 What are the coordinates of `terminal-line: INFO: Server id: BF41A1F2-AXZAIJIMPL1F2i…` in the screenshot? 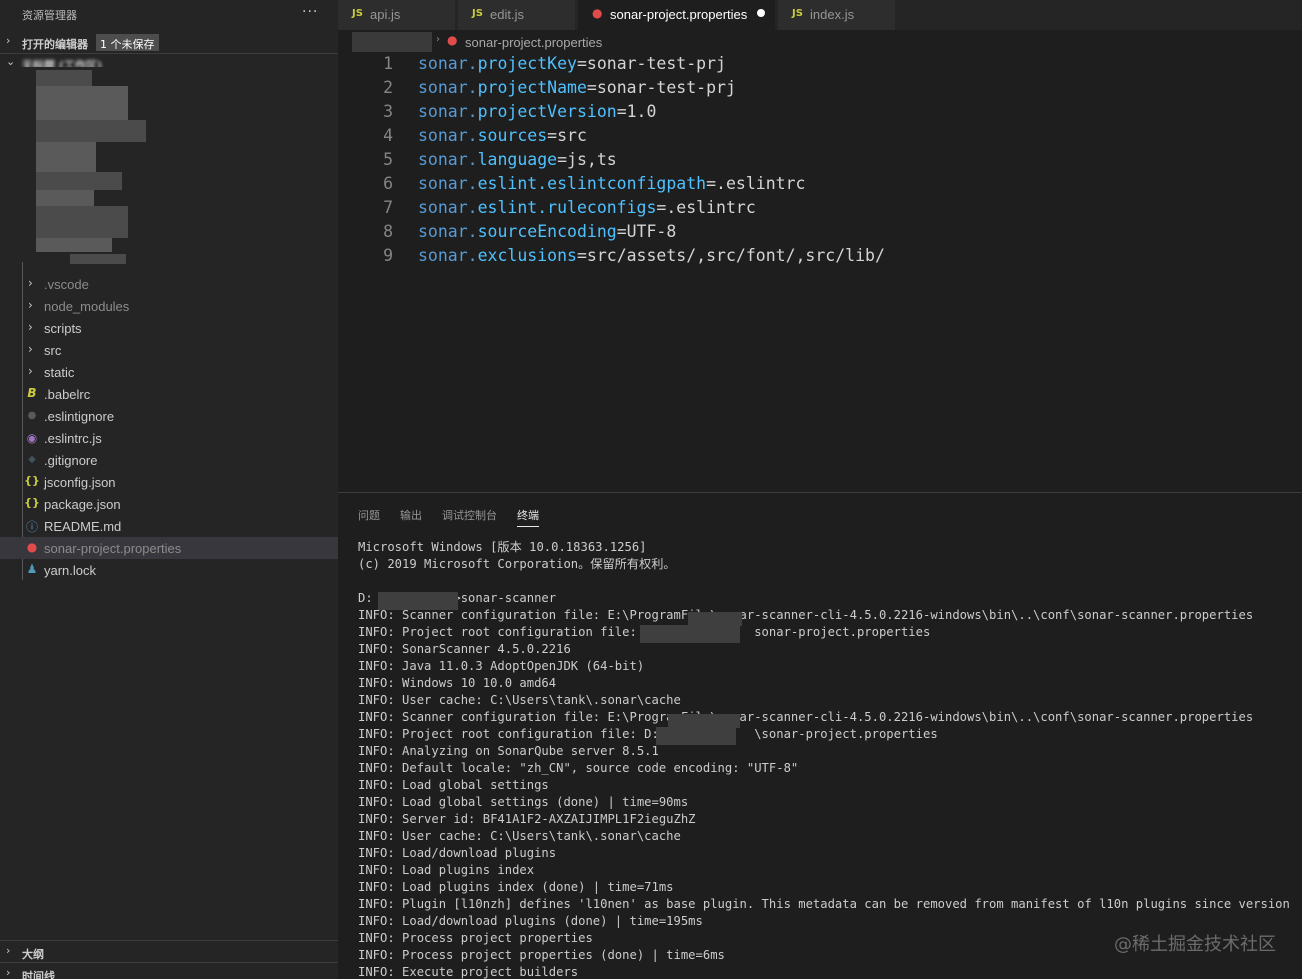 It's located at (527, 819).